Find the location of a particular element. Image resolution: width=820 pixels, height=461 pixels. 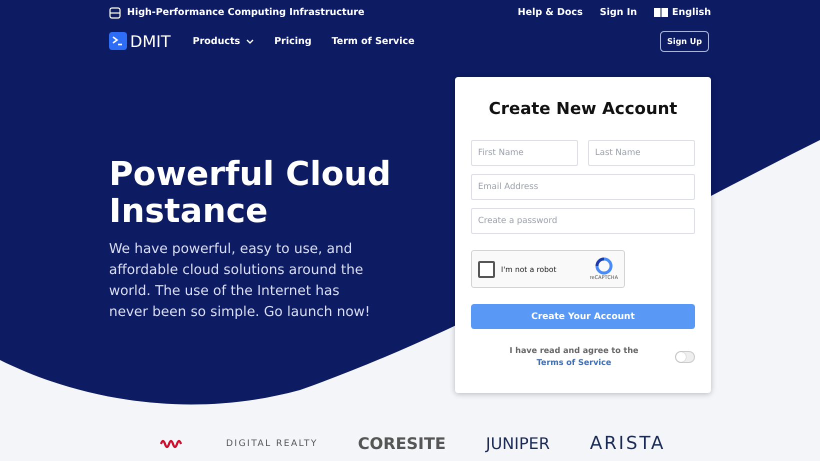

nav-link: Term of Service is located at coordinates (373, 41).